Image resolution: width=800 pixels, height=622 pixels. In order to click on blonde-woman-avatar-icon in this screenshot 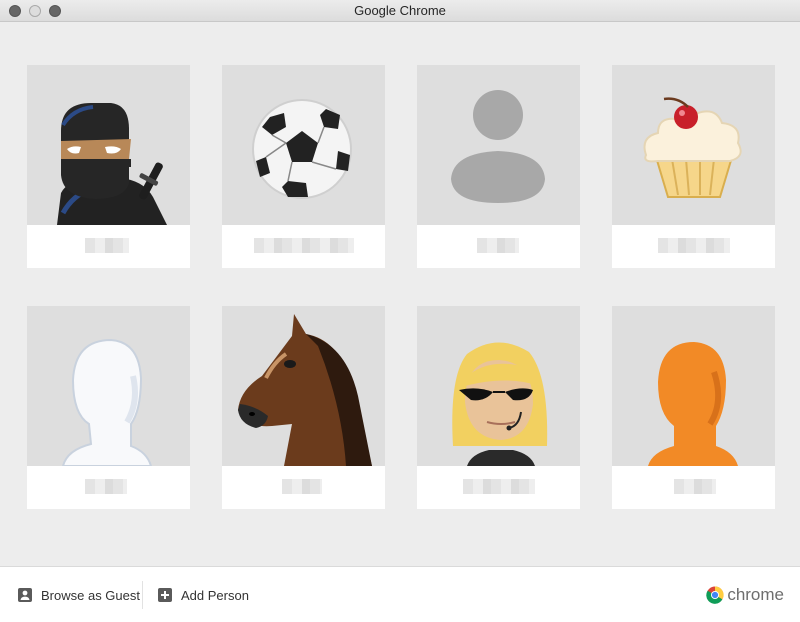, I will do `click(500, 404)`.